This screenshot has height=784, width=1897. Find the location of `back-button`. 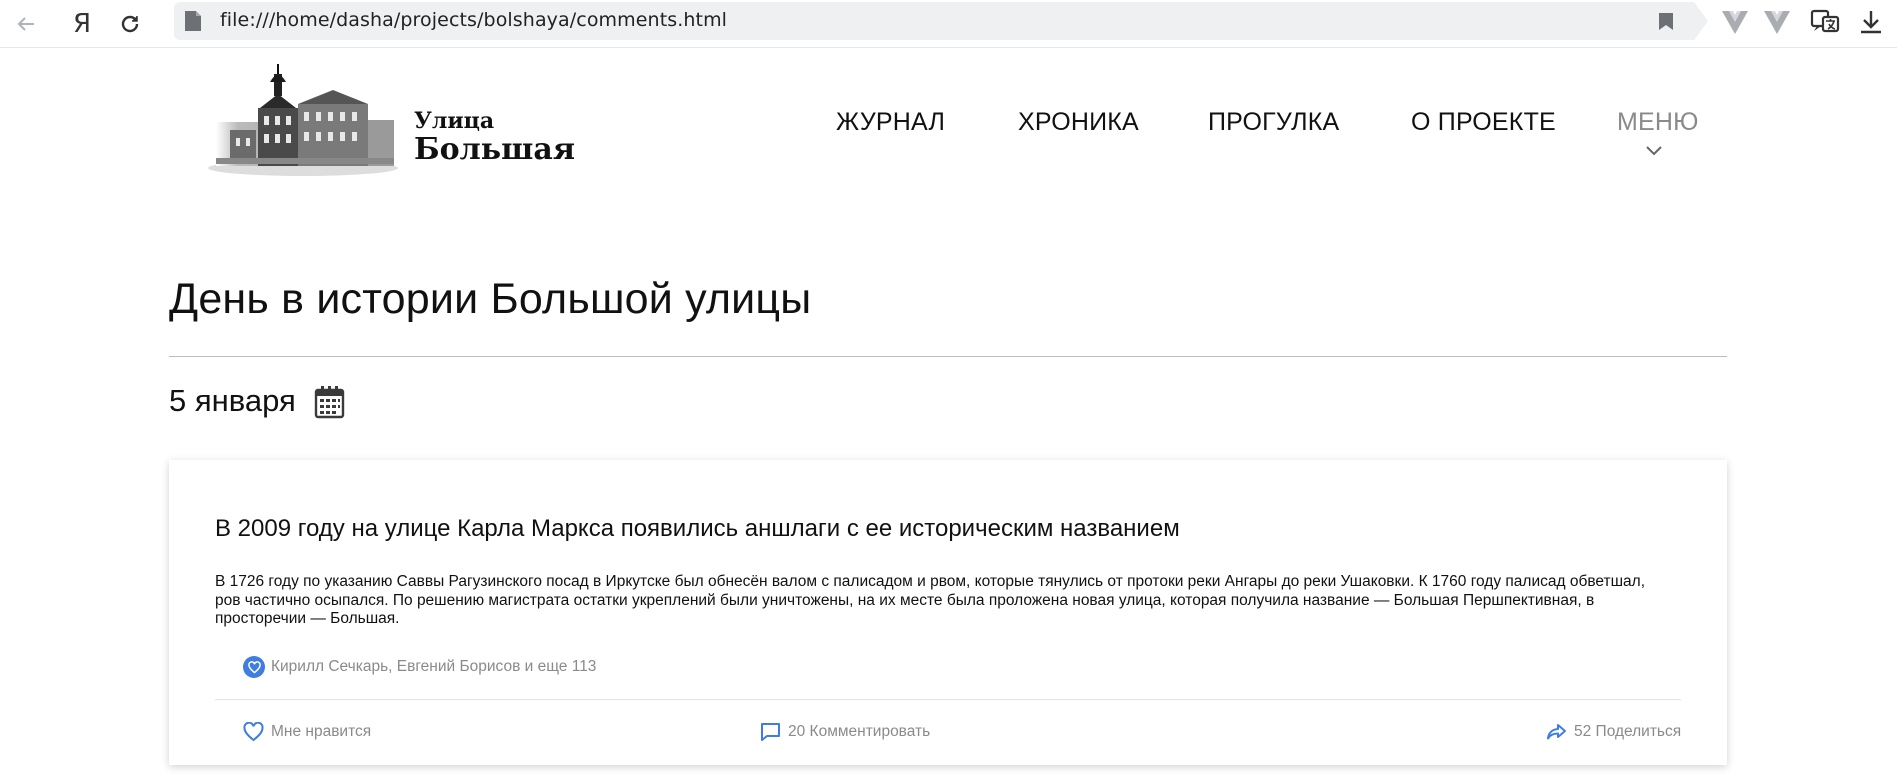

back-button is located at coordinates (26, 24).